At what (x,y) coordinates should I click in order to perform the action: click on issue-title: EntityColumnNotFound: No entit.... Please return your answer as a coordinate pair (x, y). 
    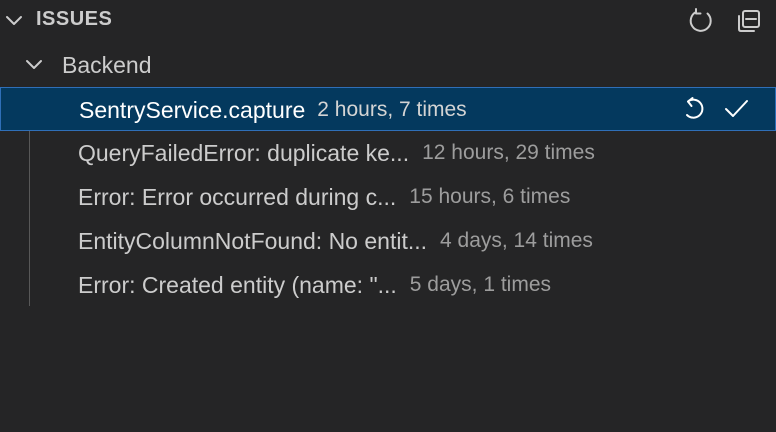
    Looking at the image, I should click on (252, 240).